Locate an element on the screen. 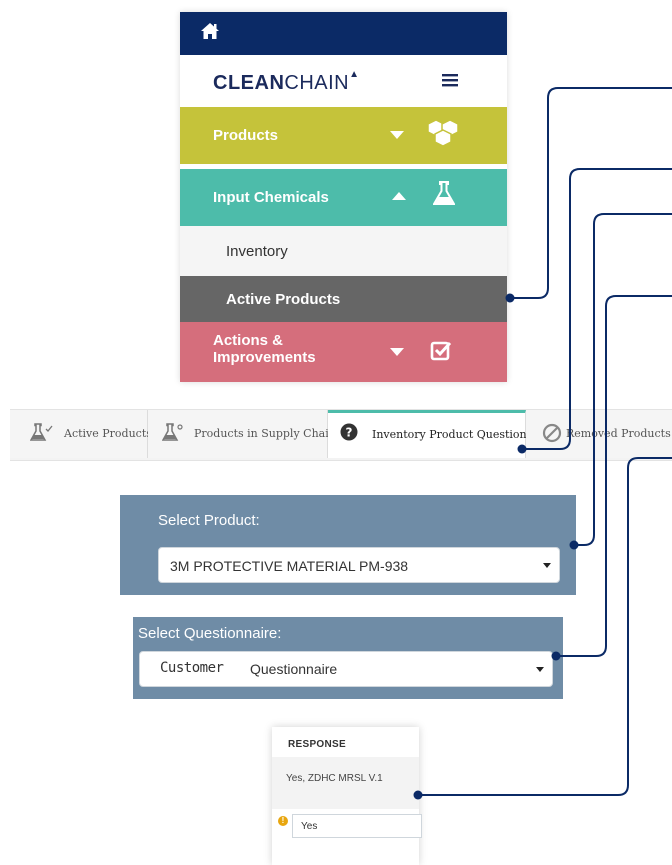 The image size is (672, 865). select-product-label: Select Product: is located at coordinates (209, 520).